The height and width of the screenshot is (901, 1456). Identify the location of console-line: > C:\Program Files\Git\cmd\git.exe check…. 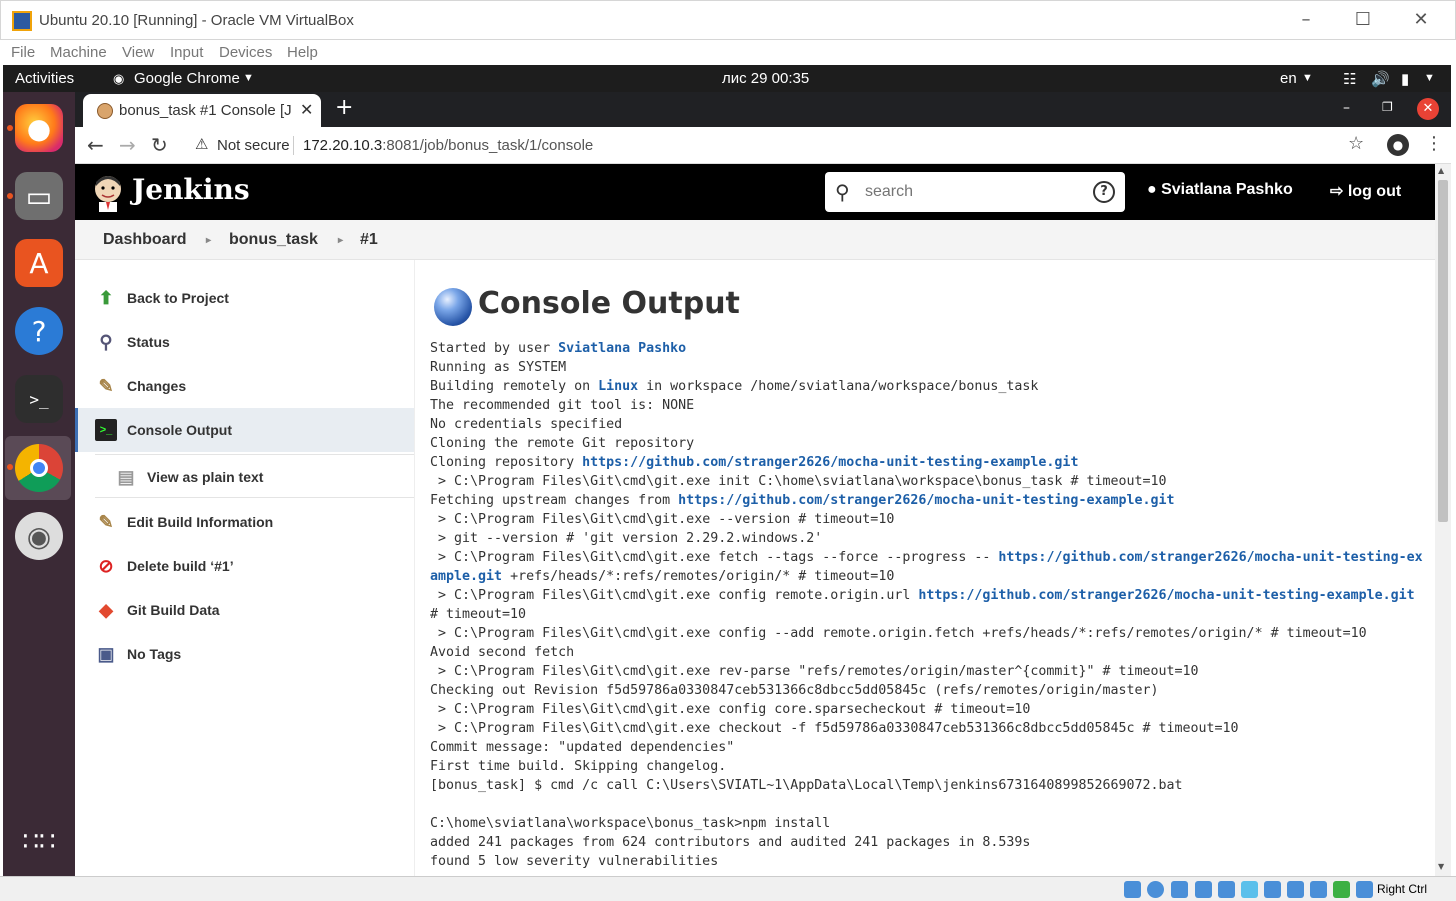
(834, 728).